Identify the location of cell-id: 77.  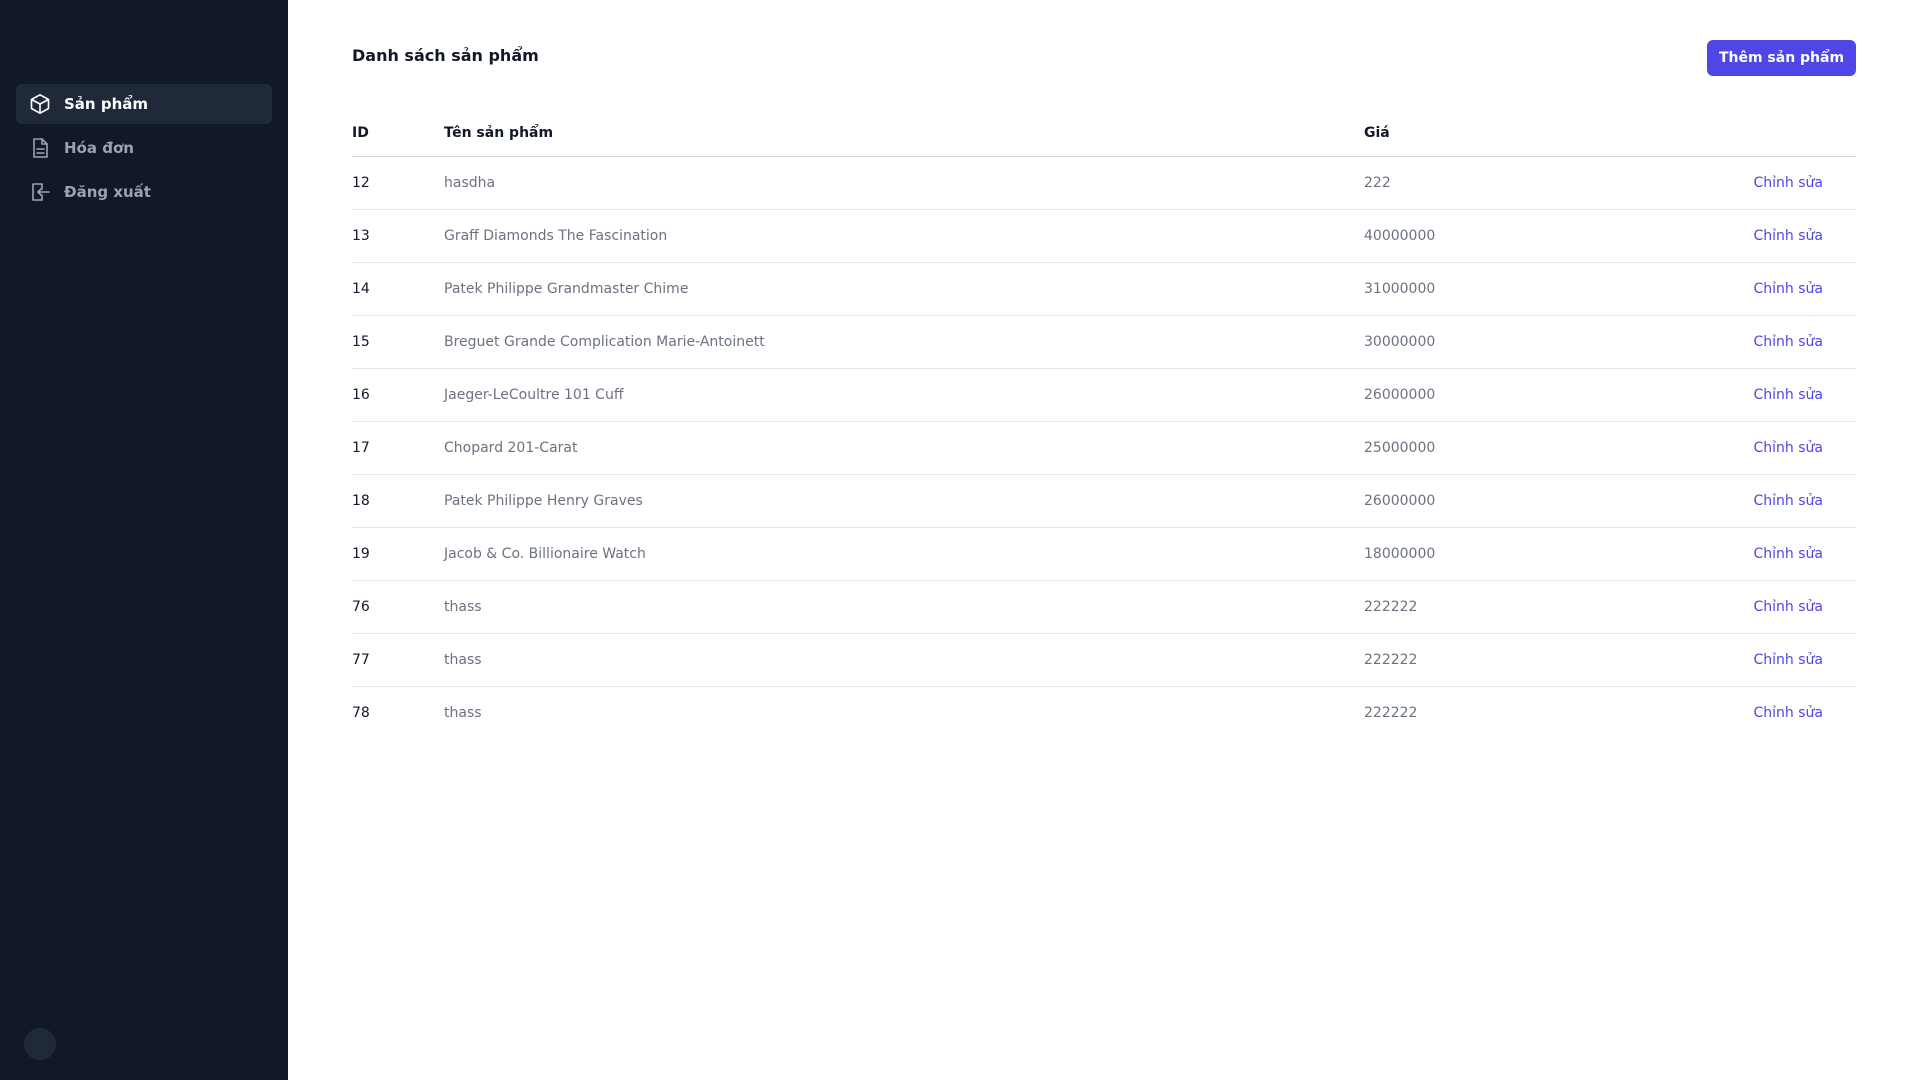
(398, 660).